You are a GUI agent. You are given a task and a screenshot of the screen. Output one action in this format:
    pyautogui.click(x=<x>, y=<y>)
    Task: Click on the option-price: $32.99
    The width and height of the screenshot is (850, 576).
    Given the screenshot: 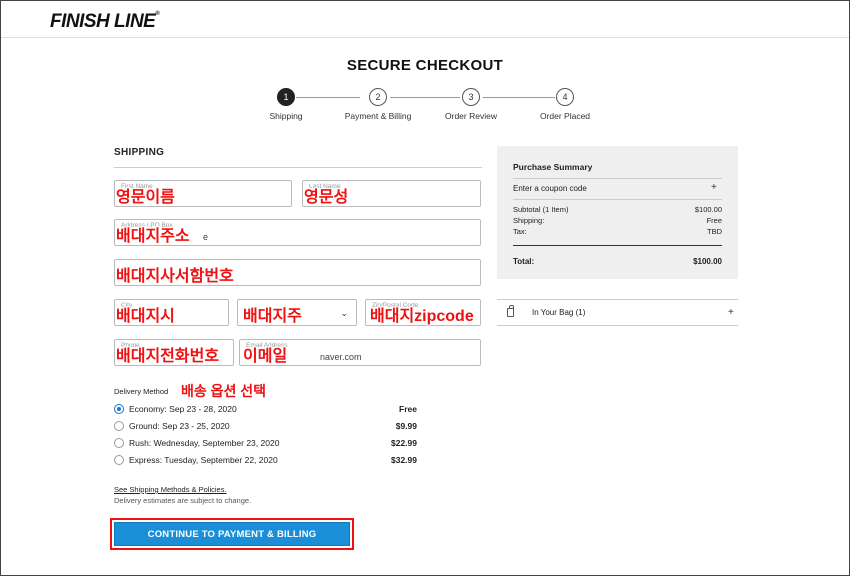 What is the action you would take?
    pyautogui.click(x=404, y=460)
    